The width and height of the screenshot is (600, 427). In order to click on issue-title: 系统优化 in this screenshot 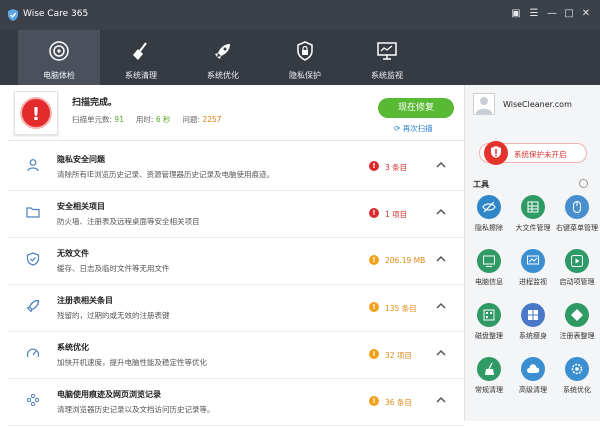, I will do `click(73, 347)`.